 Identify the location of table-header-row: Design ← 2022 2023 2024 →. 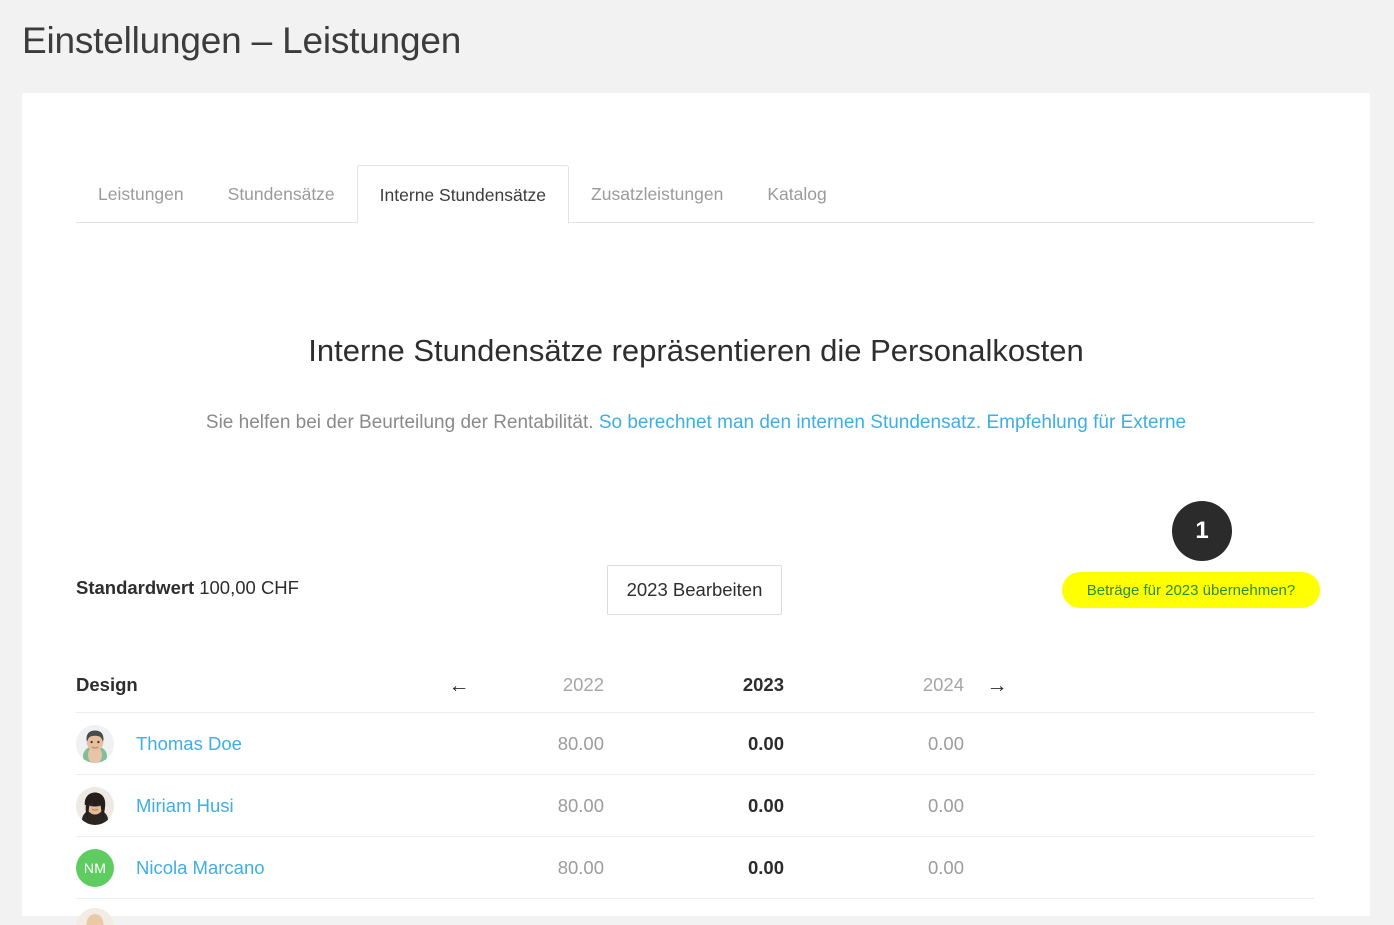
(695, 685).